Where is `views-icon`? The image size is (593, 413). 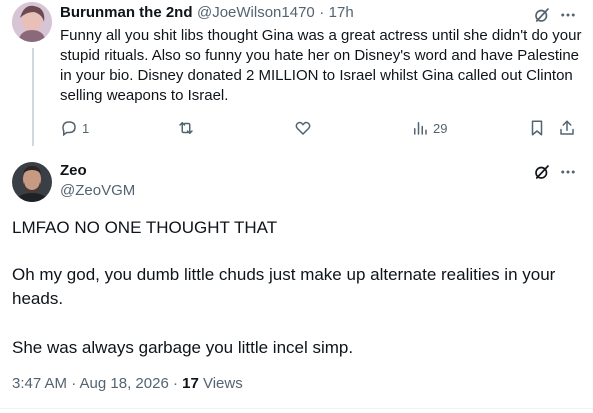
views-icon is located at coordinates (420, 128).